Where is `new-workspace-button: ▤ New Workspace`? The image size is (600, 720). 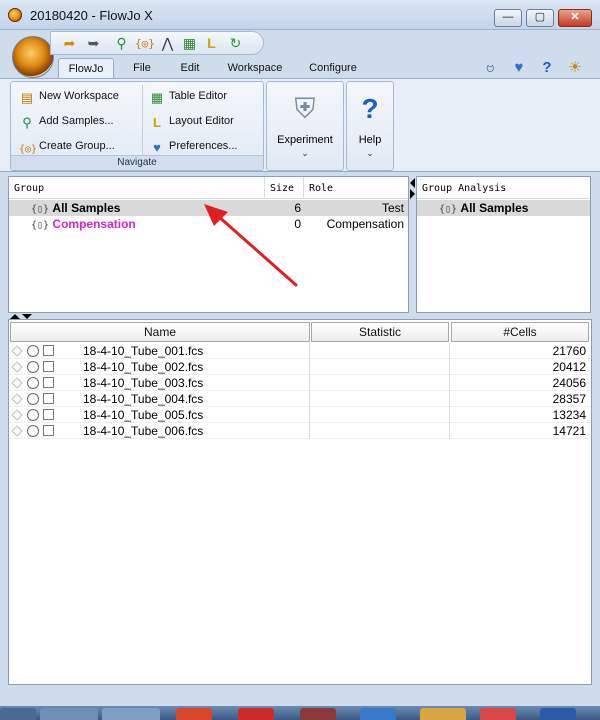
new-workspace-button: ▤ New Workspace is located at coordinates (69, 96).